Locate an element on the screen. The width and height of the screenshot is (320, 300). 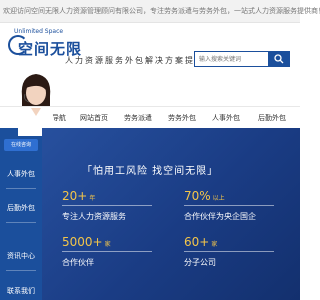
search-input is located at coordinates (231, 59).